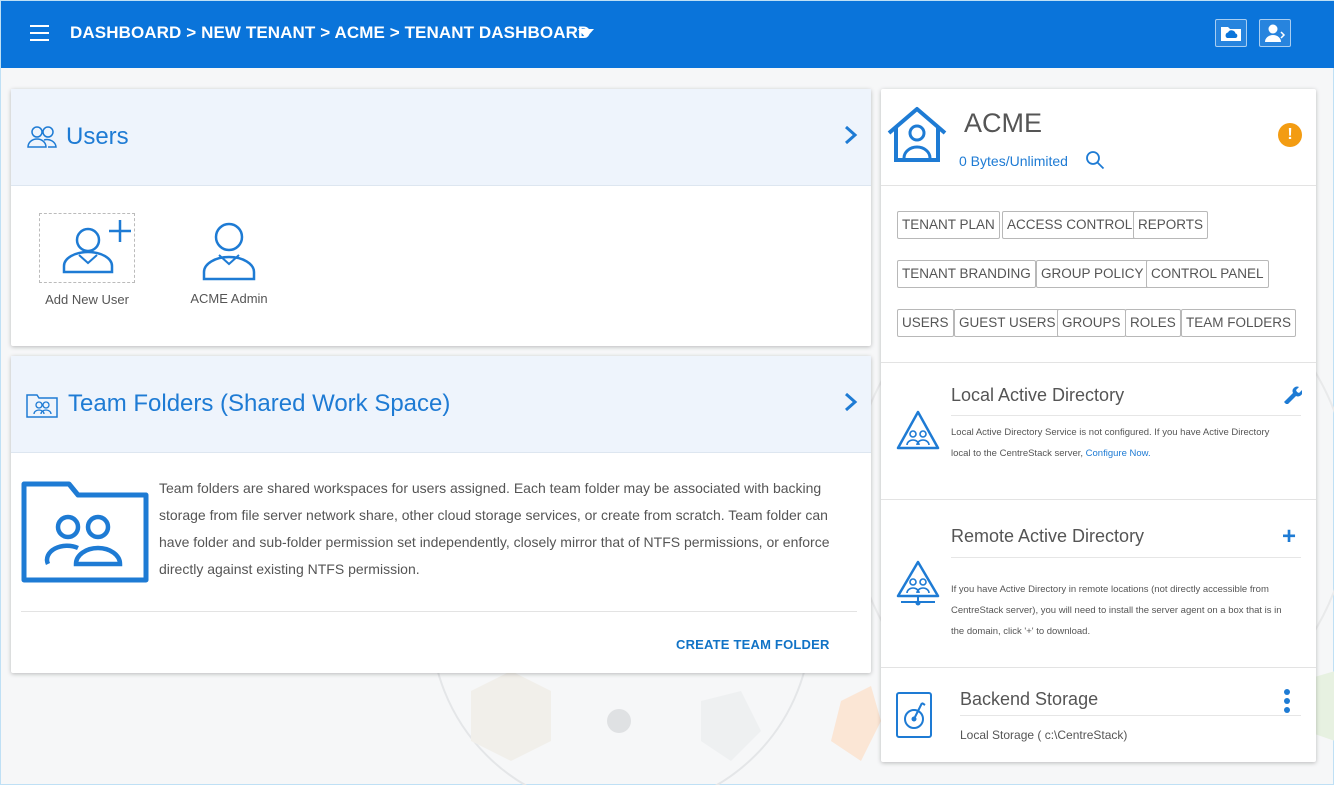 The height and width of the screenshot is (785, 1334). What do you see at coordinates (1171, 225) in the screenshot?
I see `reports-button: REPORTS` at bounding box center [1171, 225].